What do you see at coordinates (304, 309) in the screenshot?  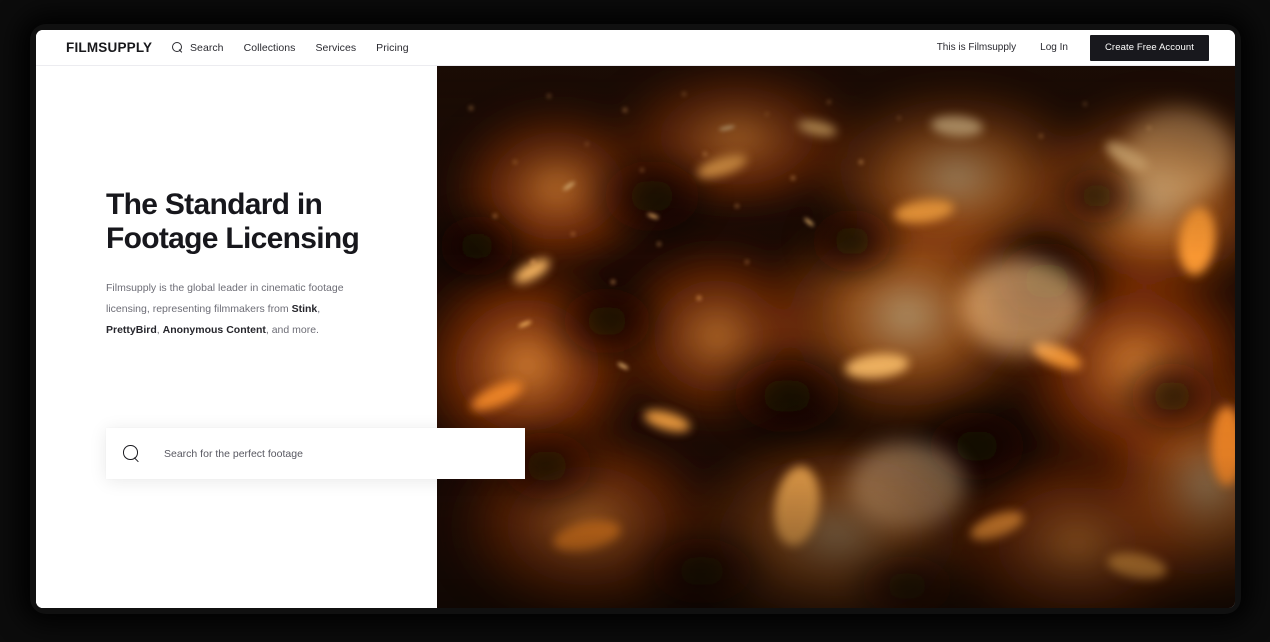 I see `partner-stink: Stink` at bounding box center [304, 309].